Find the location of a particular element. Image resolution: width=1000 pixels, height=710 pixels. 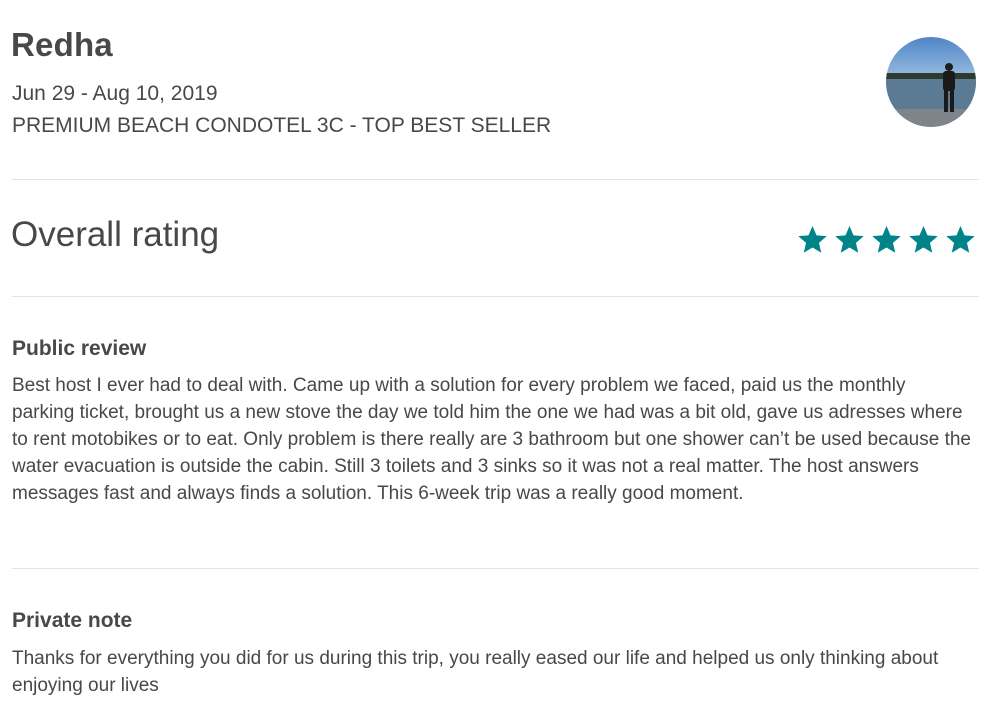

avatar-photo-icon is located at coordinates (931, 82).